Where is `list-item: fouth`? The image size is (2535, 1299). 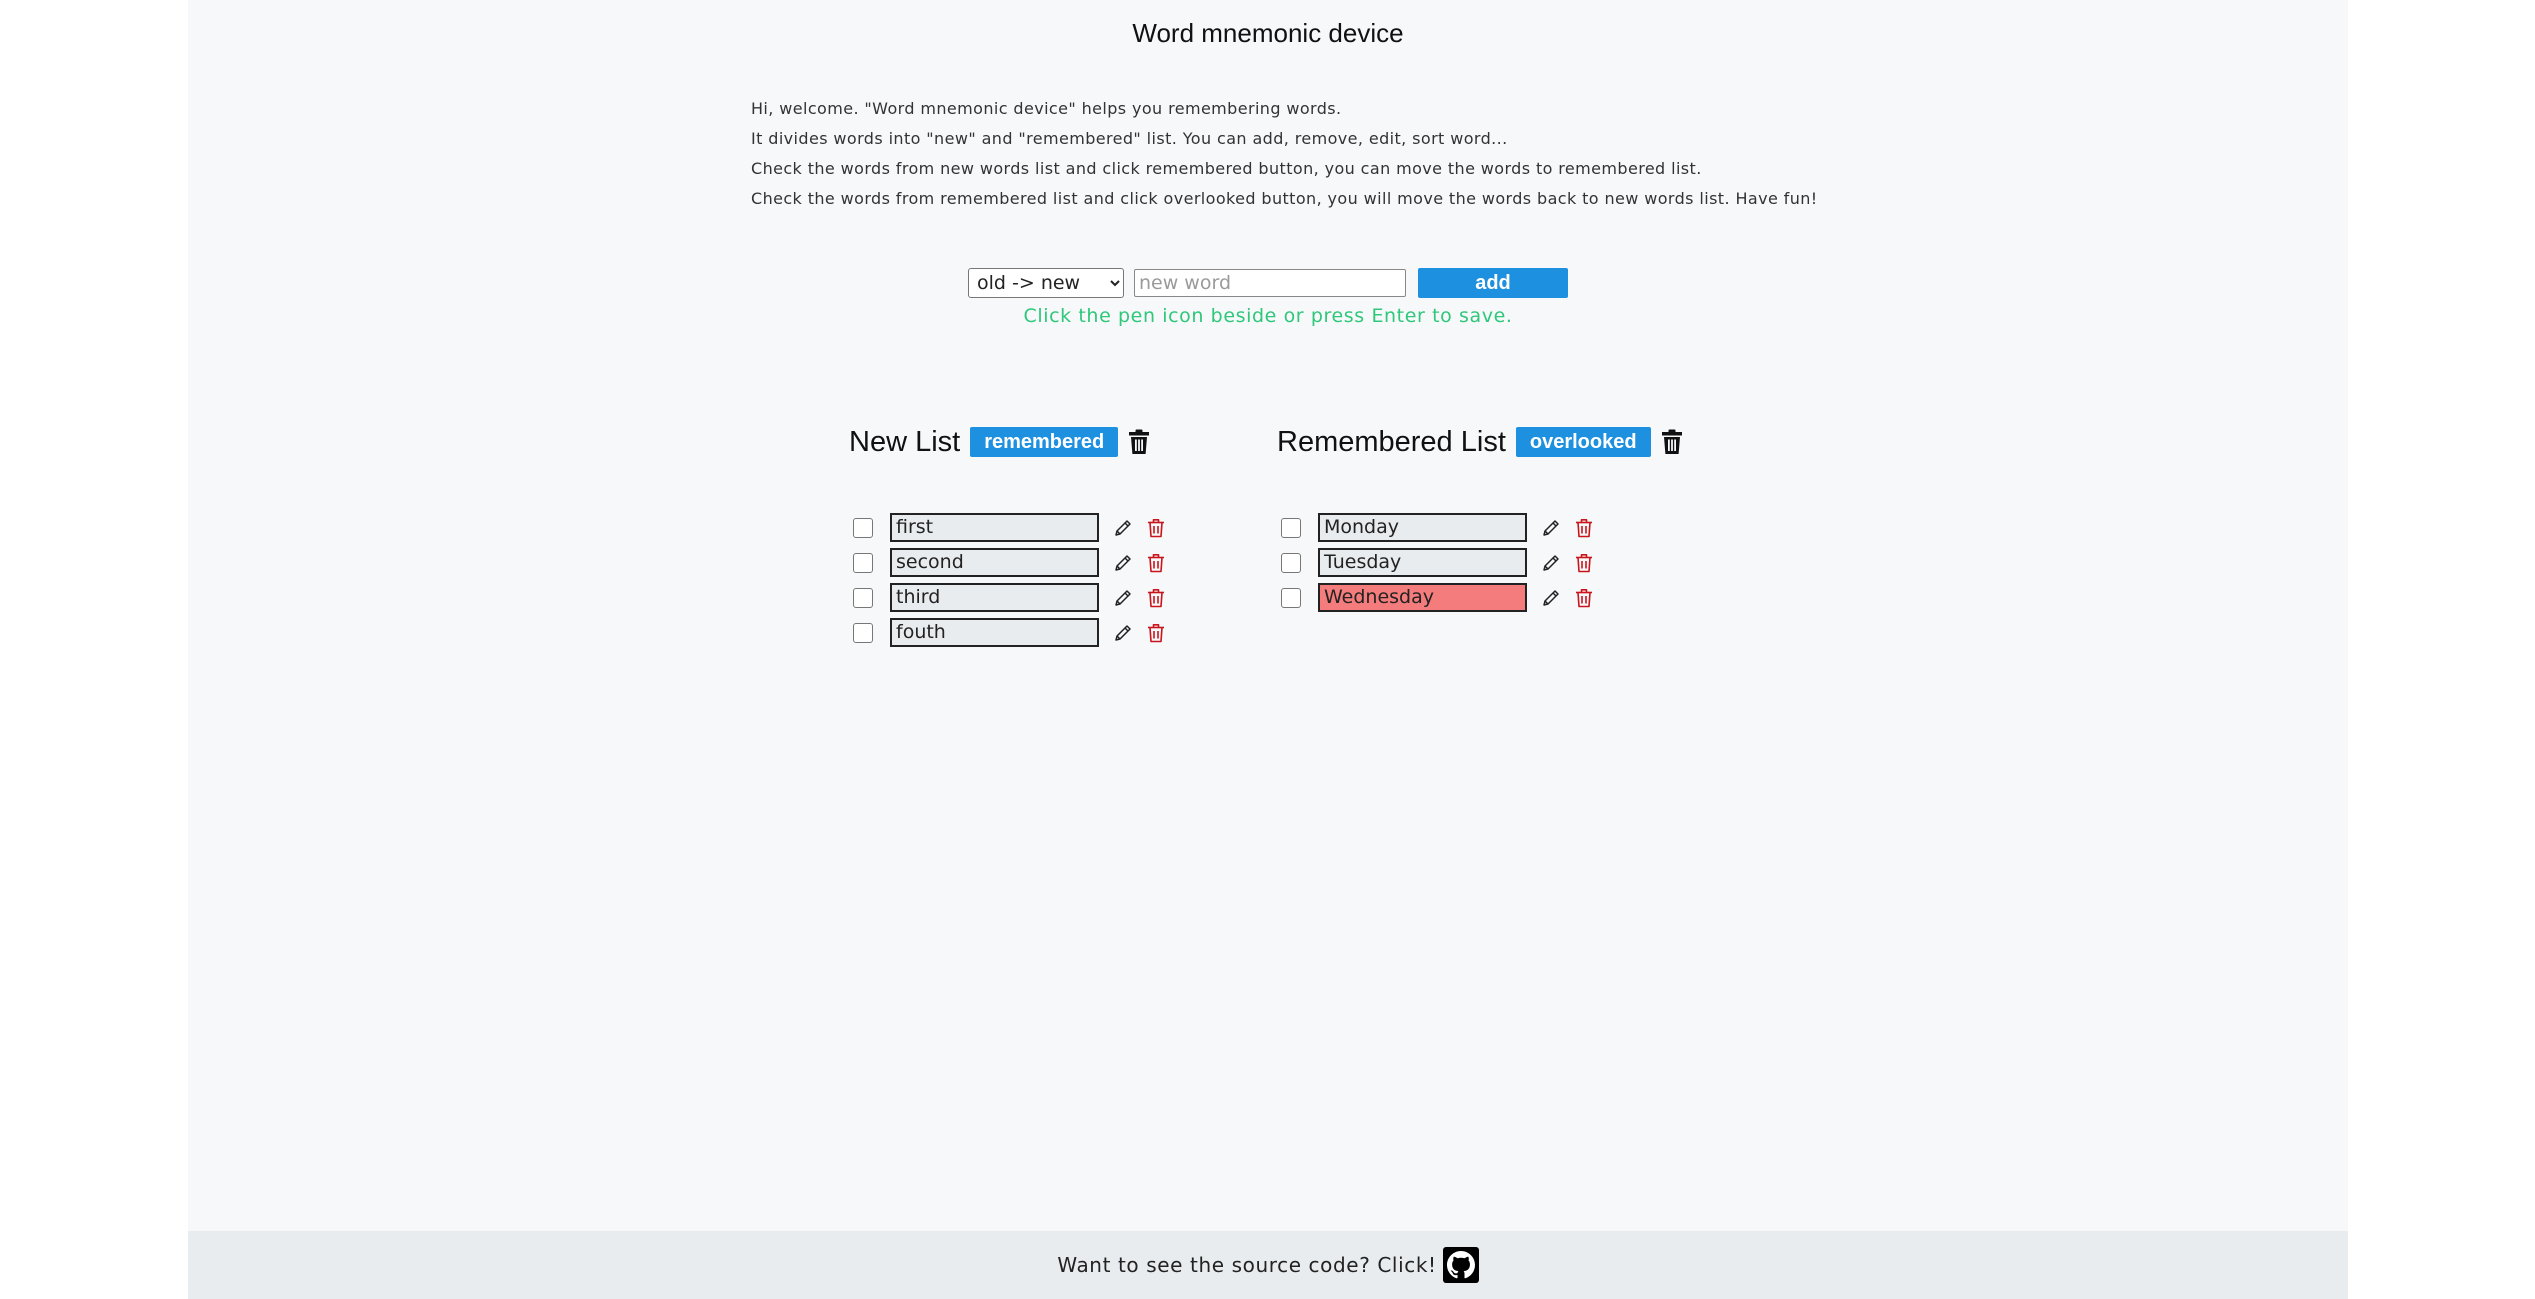
list-item: fouth is located at coordinates (1007, 632).